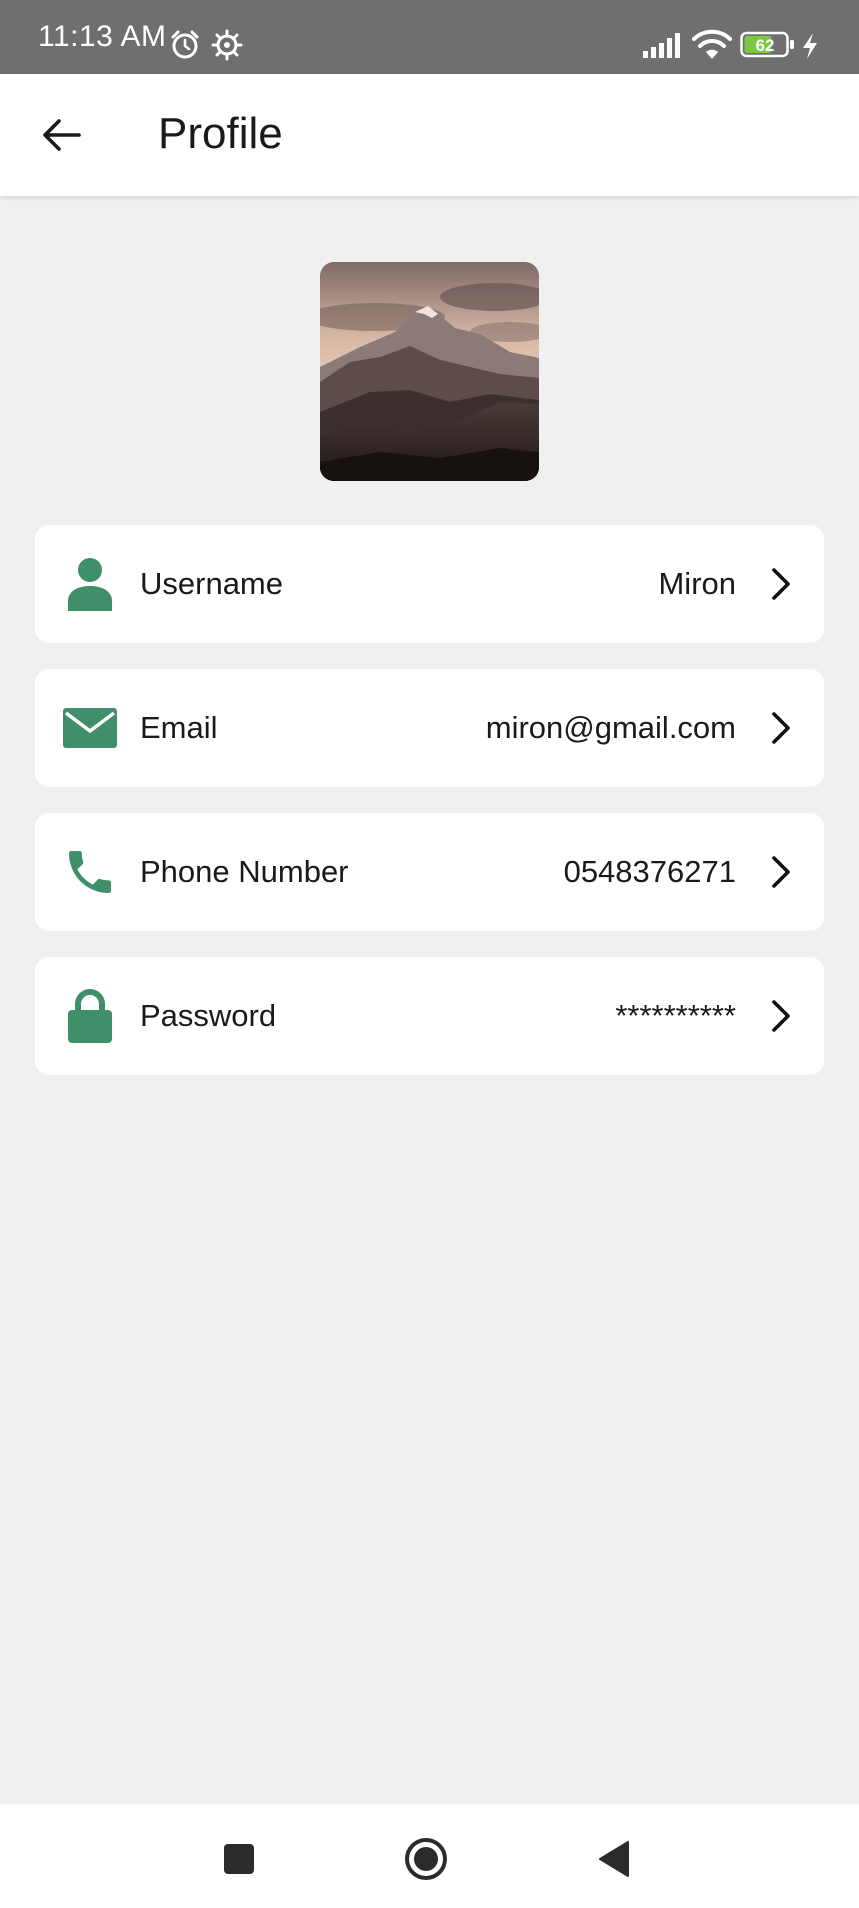 Image resolution: width=859 pixels, height=1908 pixels. I want to click on phone-number-label: Phone Number, so click(244, 871).